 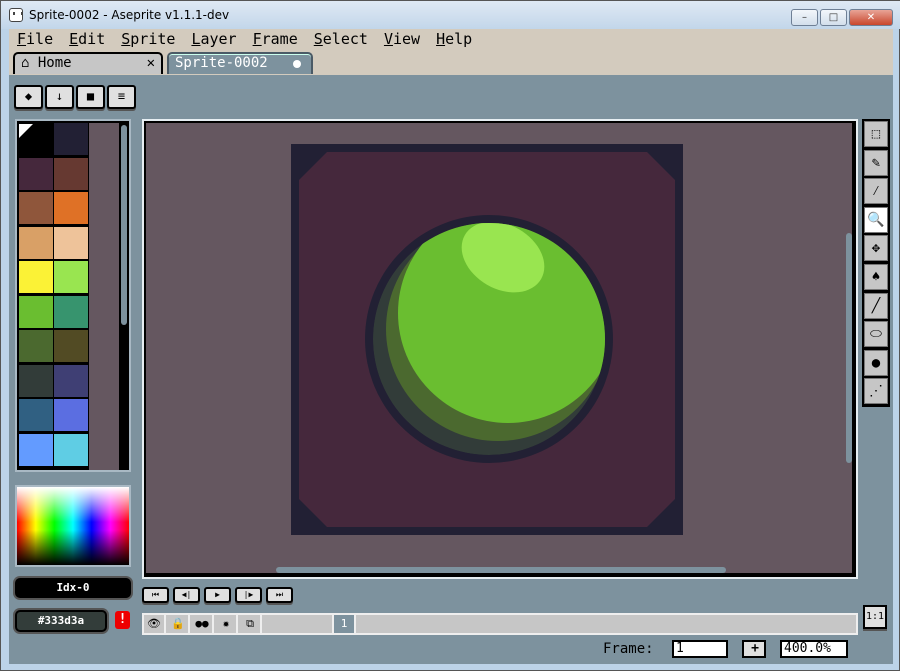 I want to click on selected-color-marker-icon, so click(x=26, y=131).